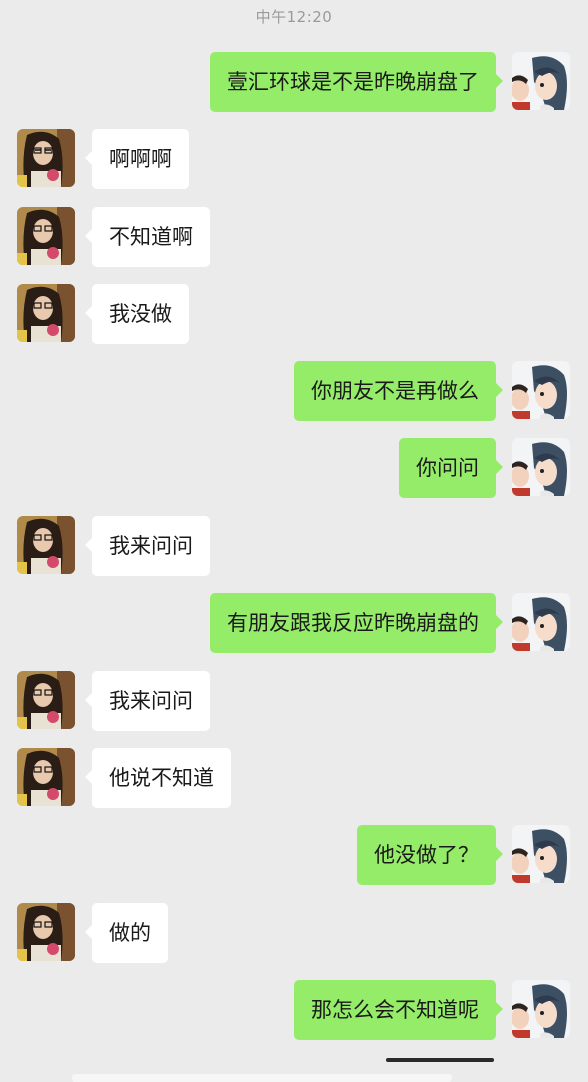 The height and width of the screenshot is (1082, 588). I want to click on message-row: 那怎么会不知道呢, so click(294, 1010).